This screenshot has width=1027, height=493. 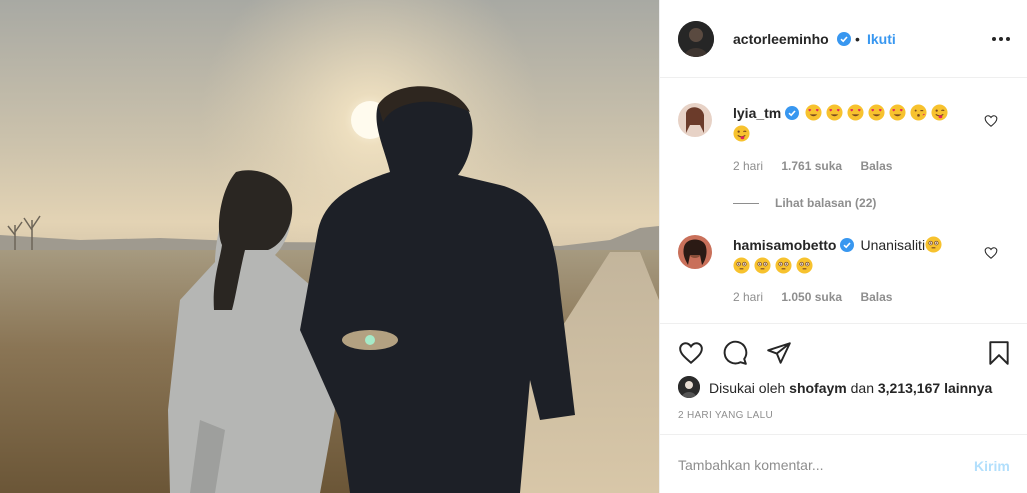 I want to click on share-paper-plane-icon, so click(x=779, y=353).